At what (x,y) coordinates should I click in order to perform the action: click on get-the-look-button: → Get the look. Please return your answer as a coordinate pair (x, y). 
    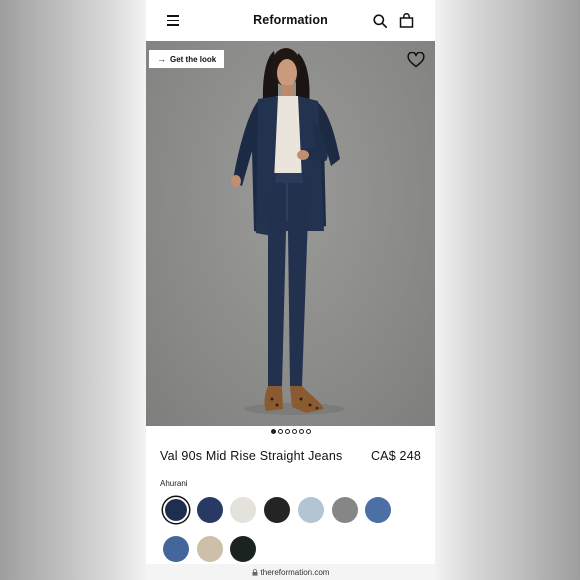
    Looking at the image, I should click on (186, 59).